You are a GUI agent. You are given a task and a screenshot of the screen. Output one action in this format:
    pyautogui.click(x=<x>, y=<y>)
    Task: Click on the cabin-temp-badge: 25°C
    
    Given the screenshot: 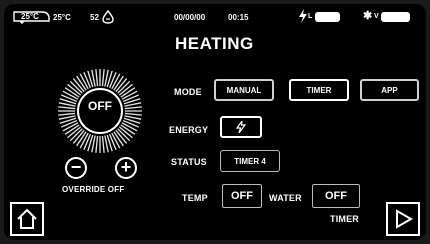 What is the action you would take?
    pyautogui.click(x=32, y=17)
    